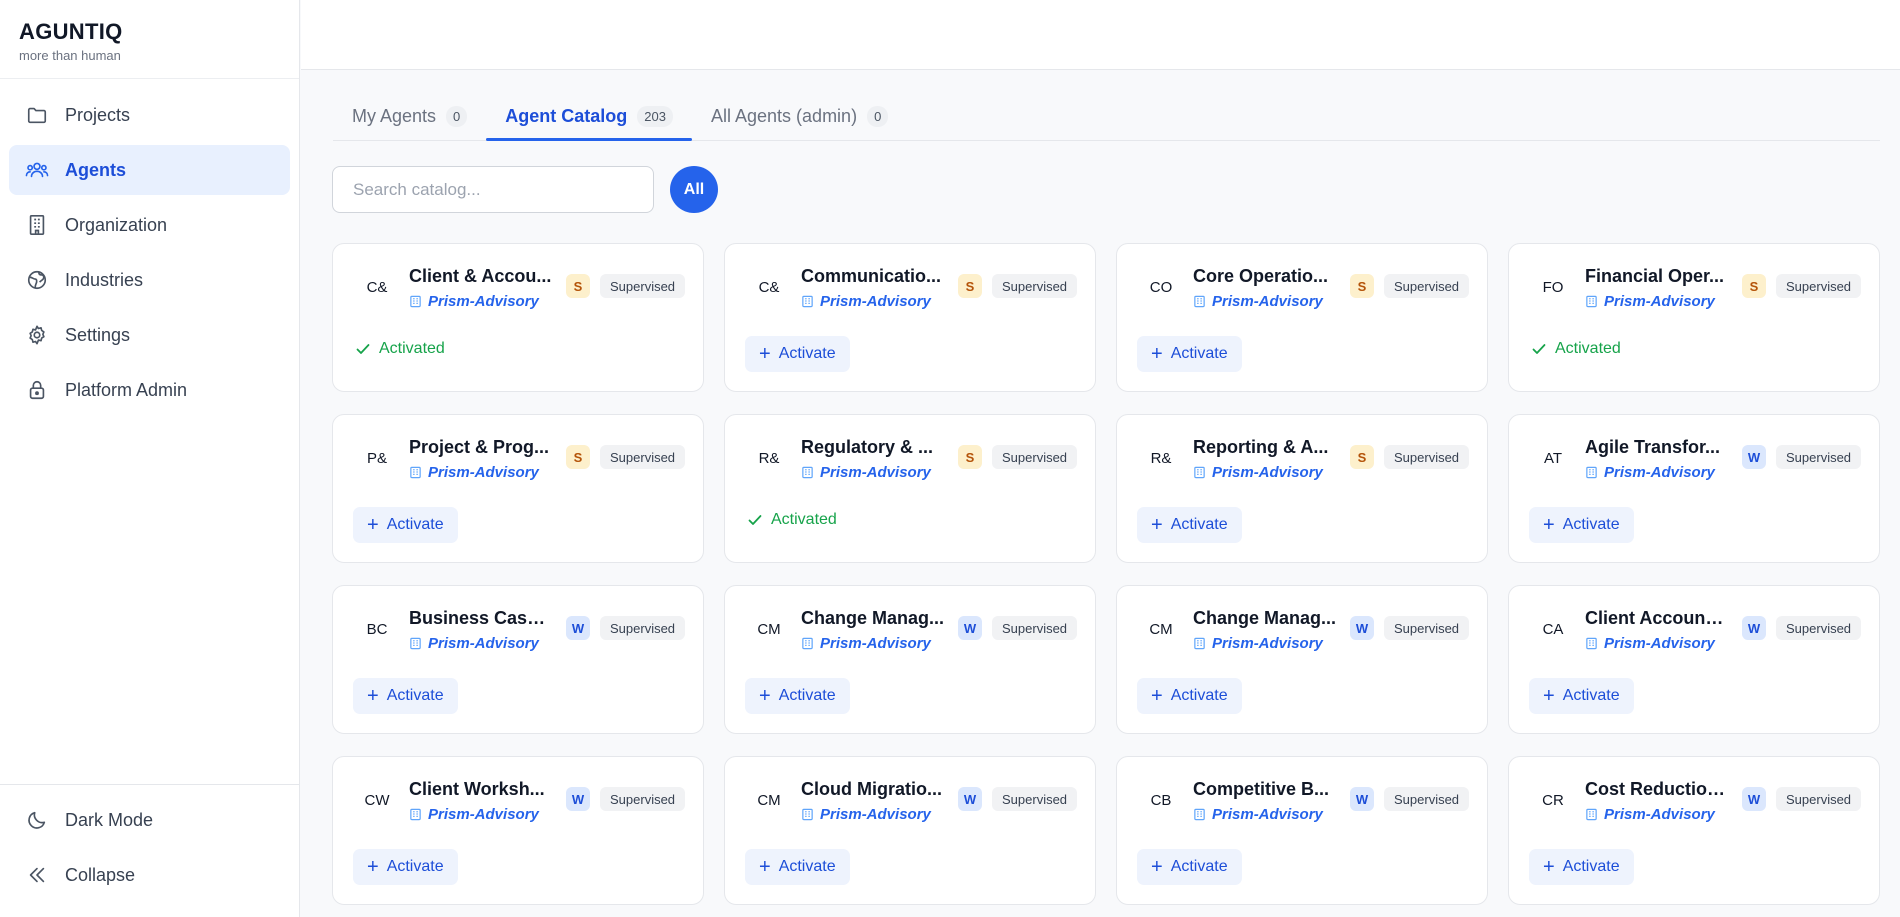  I want to click on collapse-button: Collapse, so click(149, 875).